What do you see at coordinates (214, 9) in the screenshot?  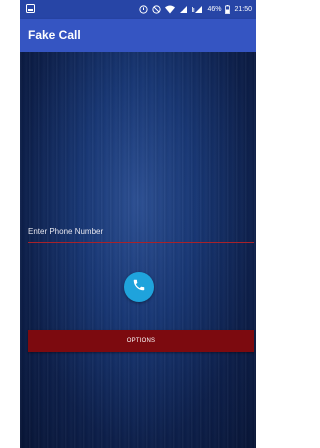 I see `battery-percent: 46%` at bounding box center [214, 9].